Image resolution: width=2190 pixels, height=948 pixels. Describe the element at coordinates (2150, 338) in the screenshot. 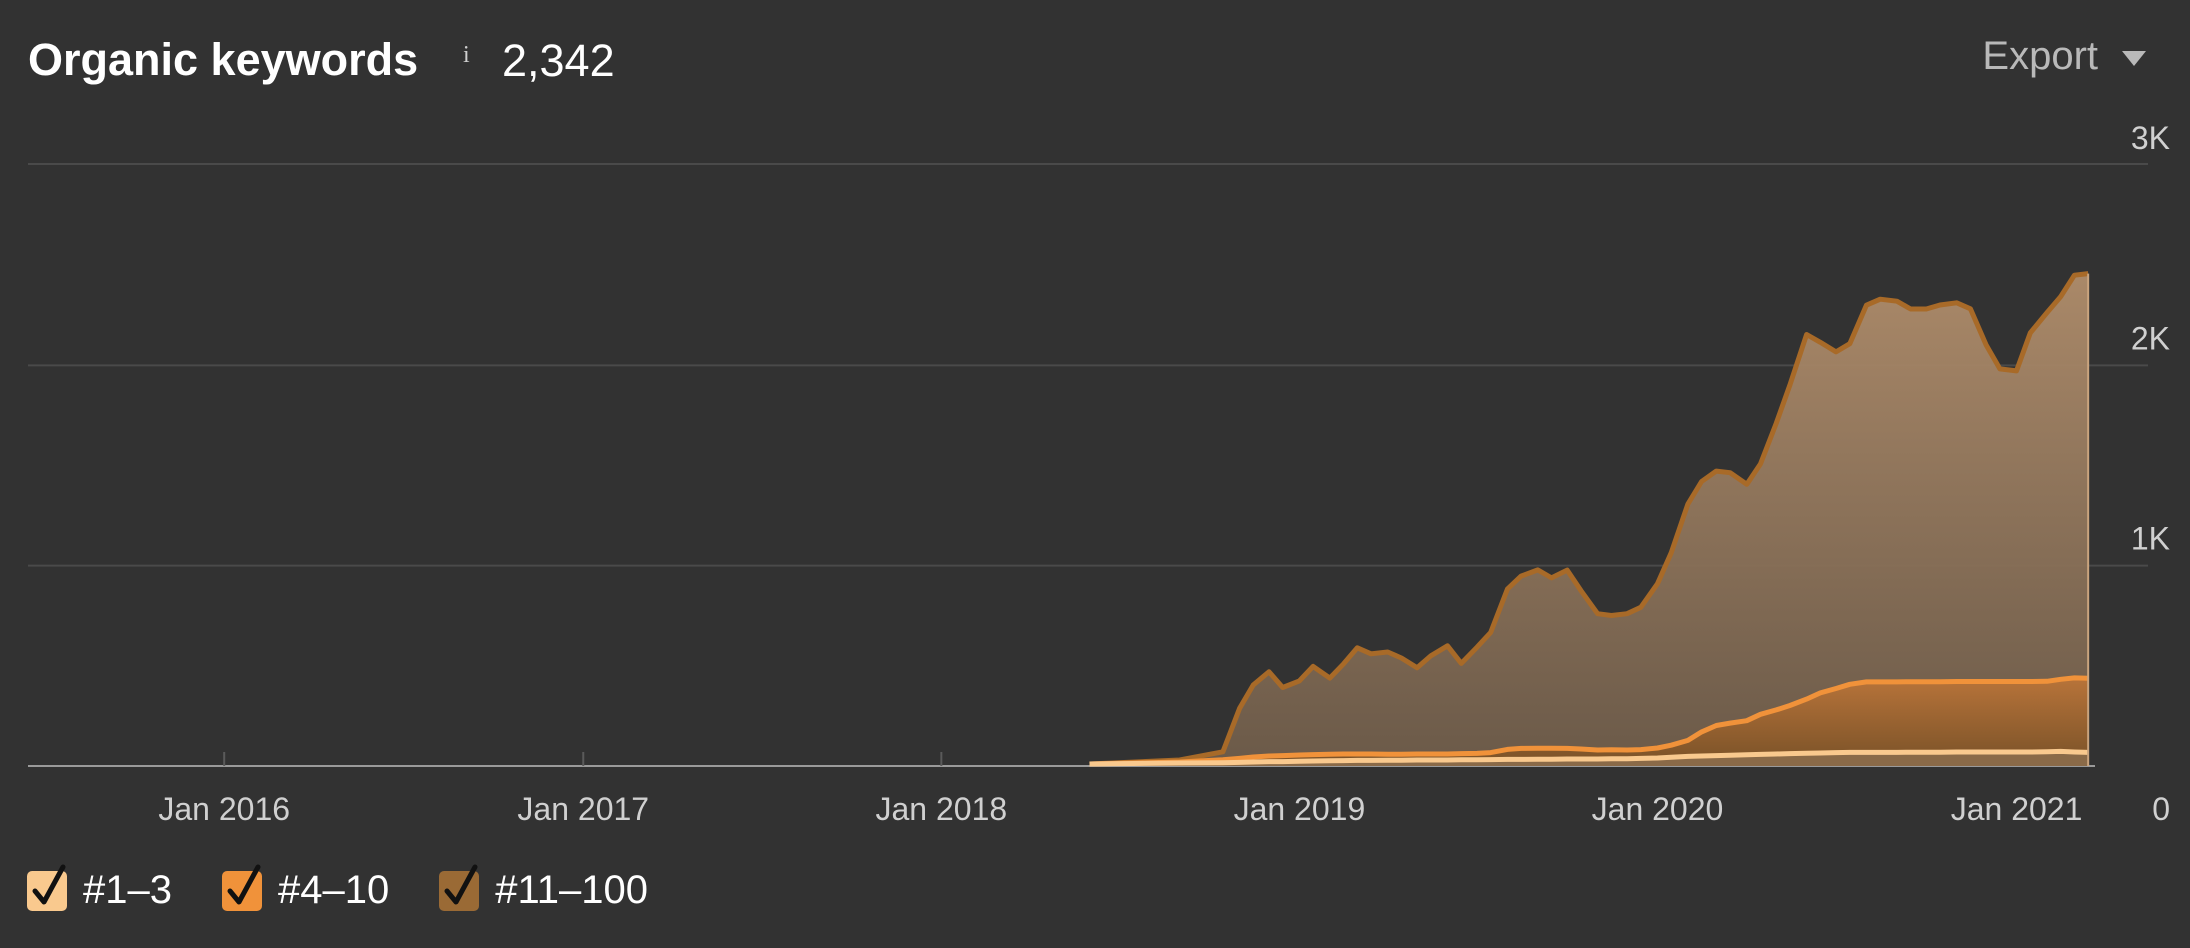

I see `y-tick-label: 2K` at that location.